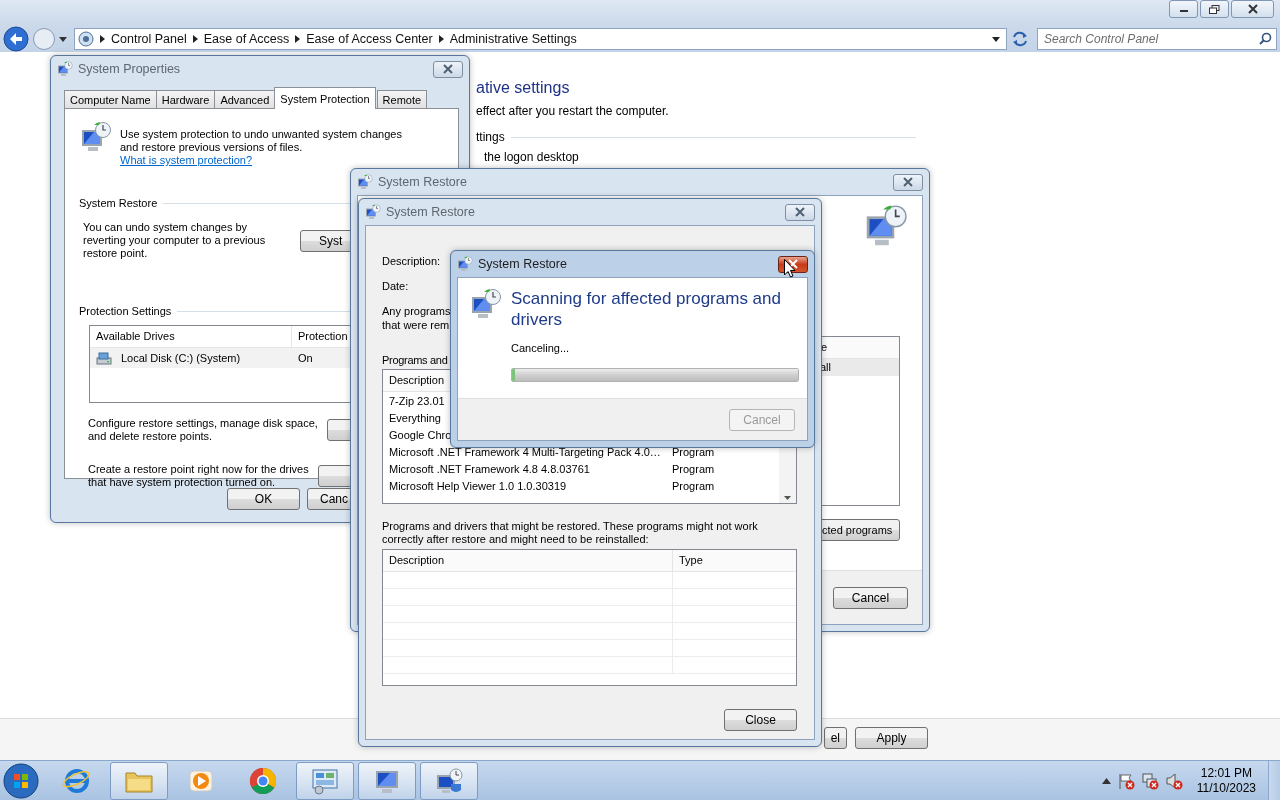 This screenshot has width=1280, height=800. What do you see at coordinates (203, 430) in the screenshot?
I see `description-text: Configure restore settings, manage disk space, and delete restore points.` at bounding box center [203, 430].